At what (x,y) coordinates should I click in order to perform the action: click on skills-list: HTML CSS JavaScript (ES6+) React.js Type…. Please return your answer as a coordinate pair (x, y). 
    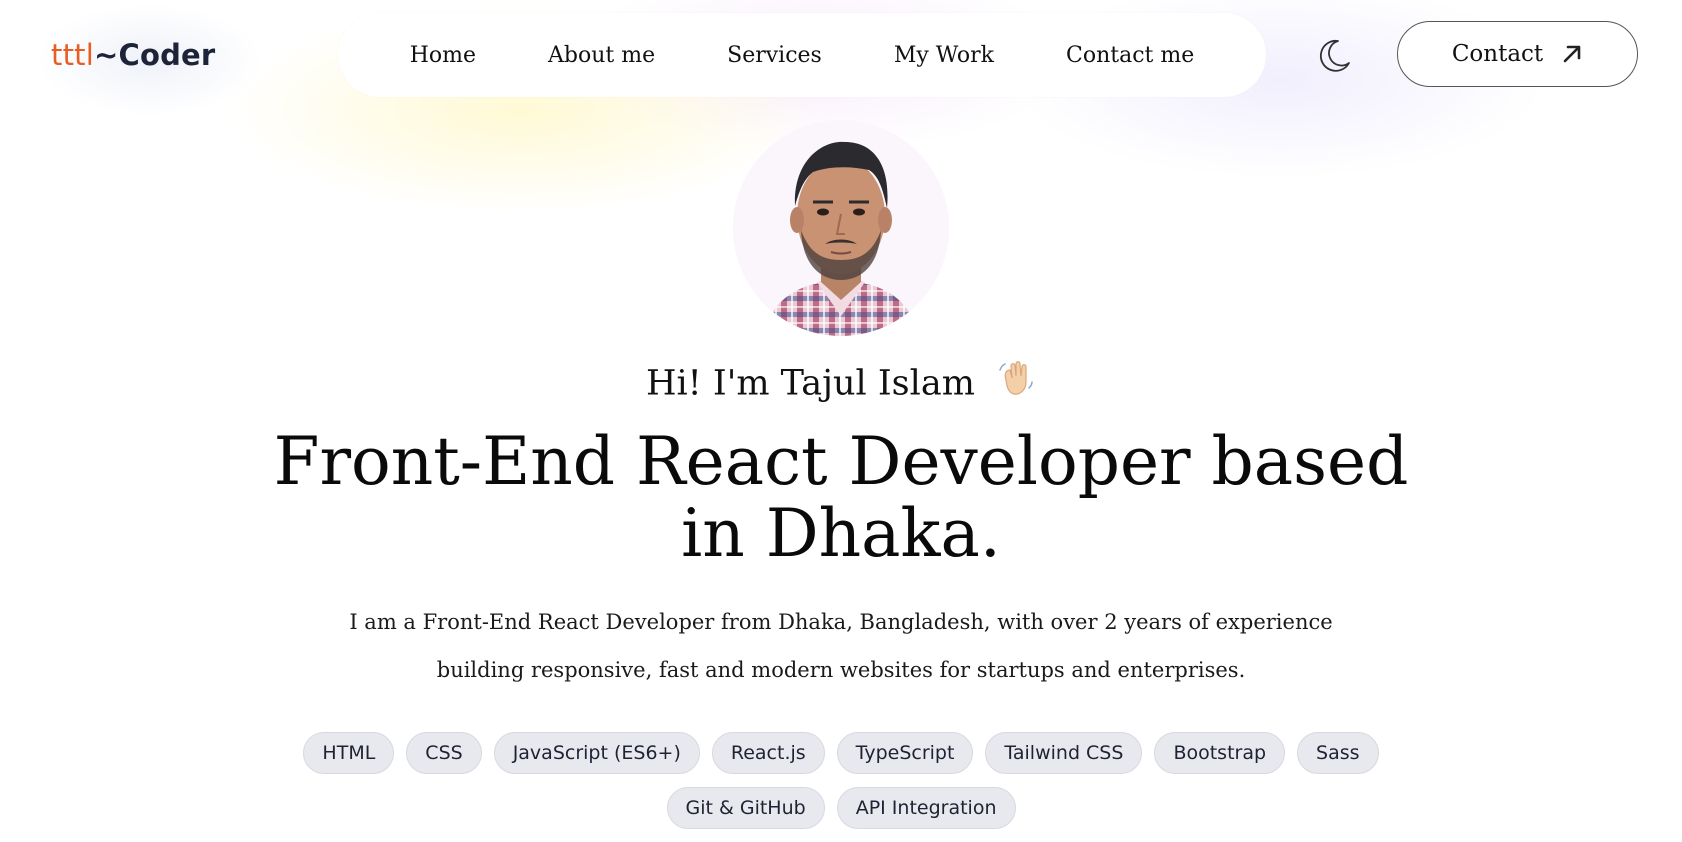
    Looking at the image, I should click on (841, 780).